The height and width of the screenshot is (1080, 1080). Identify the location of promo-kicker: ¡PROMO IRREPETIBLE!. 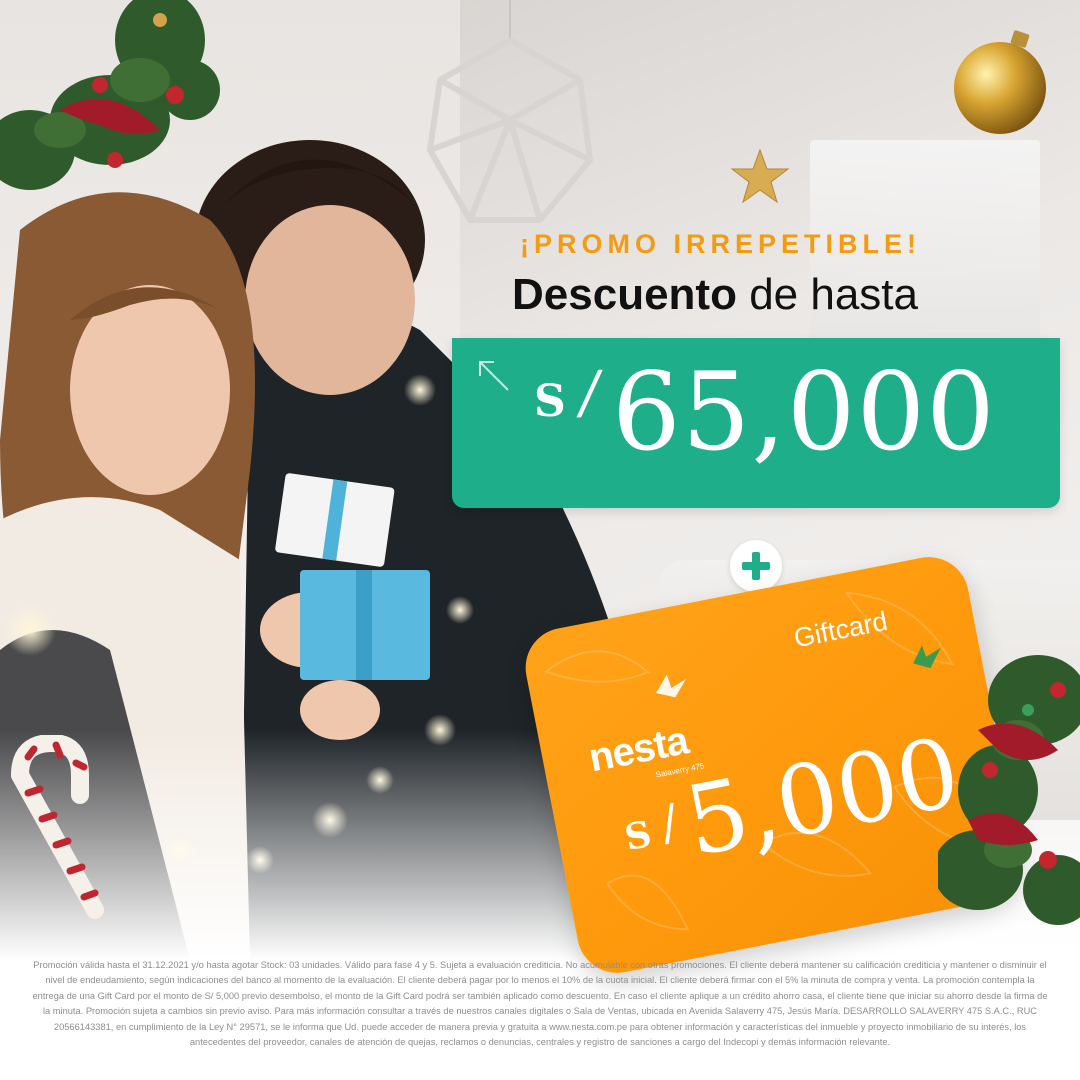
(721, 244).